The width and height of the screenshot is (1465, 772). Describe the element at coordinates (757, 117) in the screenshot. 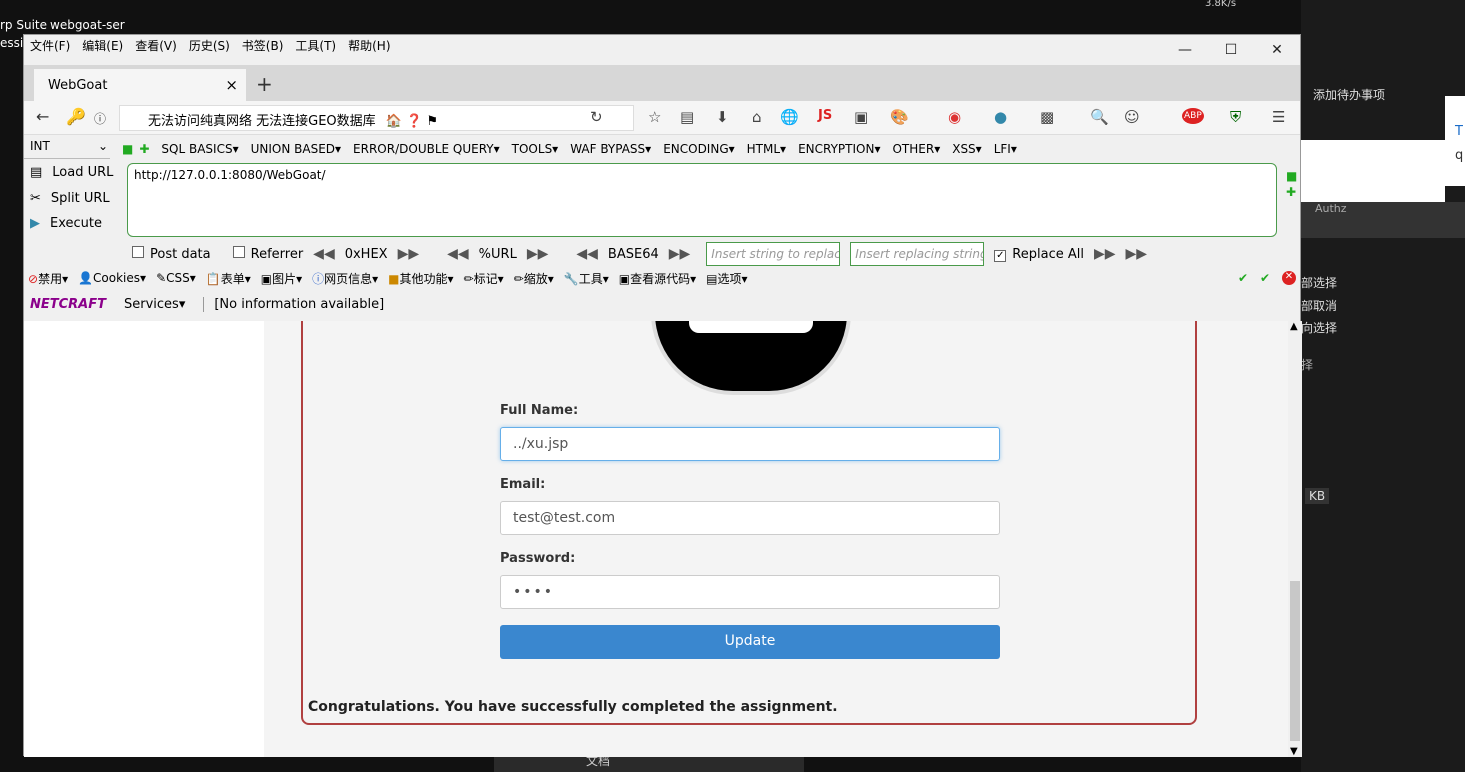

I see `home-icon: ⌂` at that location.